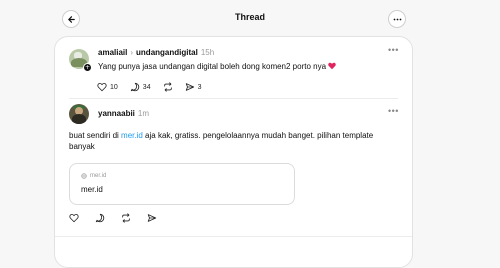 This screenshot has height=268, width=500. What do you see at coordinates (332, 66) in the screenshot?
I see `heart-emoji-icon` at bounding box center [332, 66].